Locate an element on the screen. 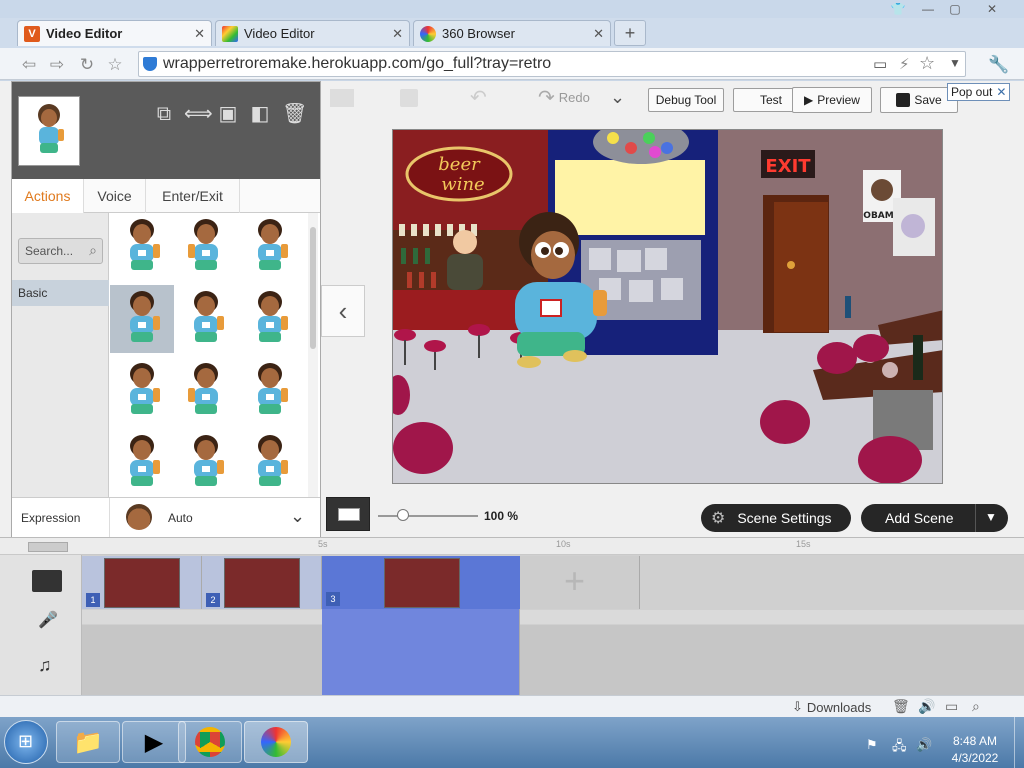 Image resolution: width=1024 pixels, height=768 pixels. add-scene-dropdown-icon: ▼ is located at coordinates (991, 517).